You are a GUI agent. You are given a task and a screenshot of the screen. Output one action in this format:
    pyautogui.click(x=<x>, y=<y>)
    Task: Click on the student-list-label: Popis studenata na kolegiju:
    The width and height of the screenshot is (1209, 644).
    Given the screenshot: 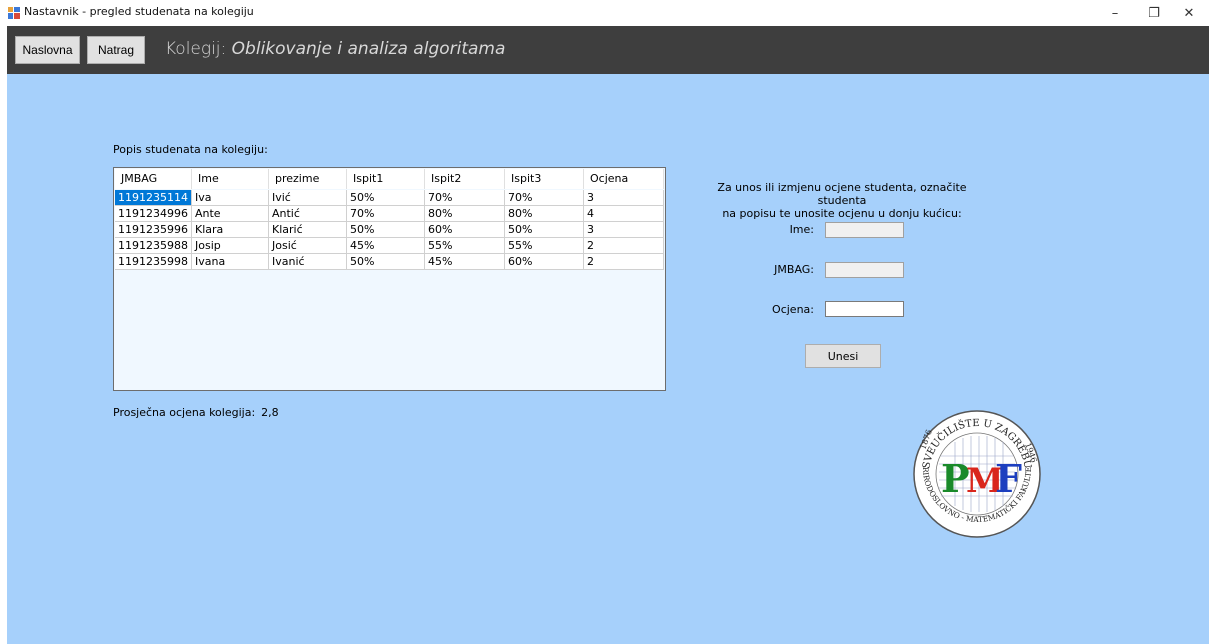 What is the action you would take?
    pyautogui.click(x=190, y=149)
    